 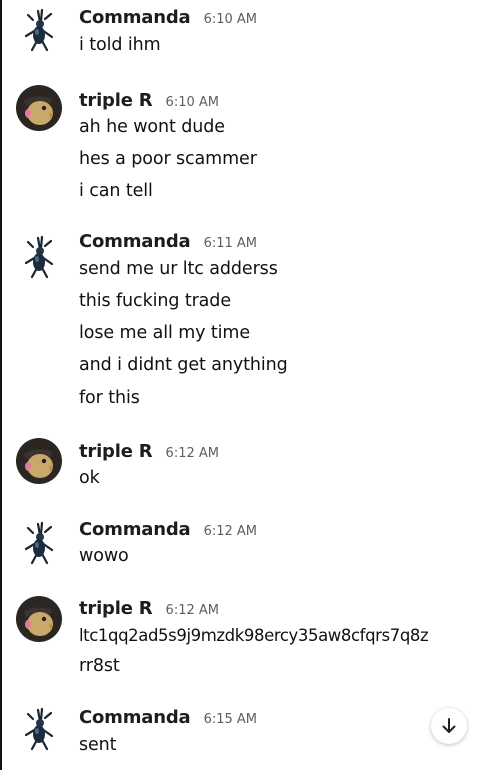 I want to click on message-text: for this, so click(x=109, y=398).